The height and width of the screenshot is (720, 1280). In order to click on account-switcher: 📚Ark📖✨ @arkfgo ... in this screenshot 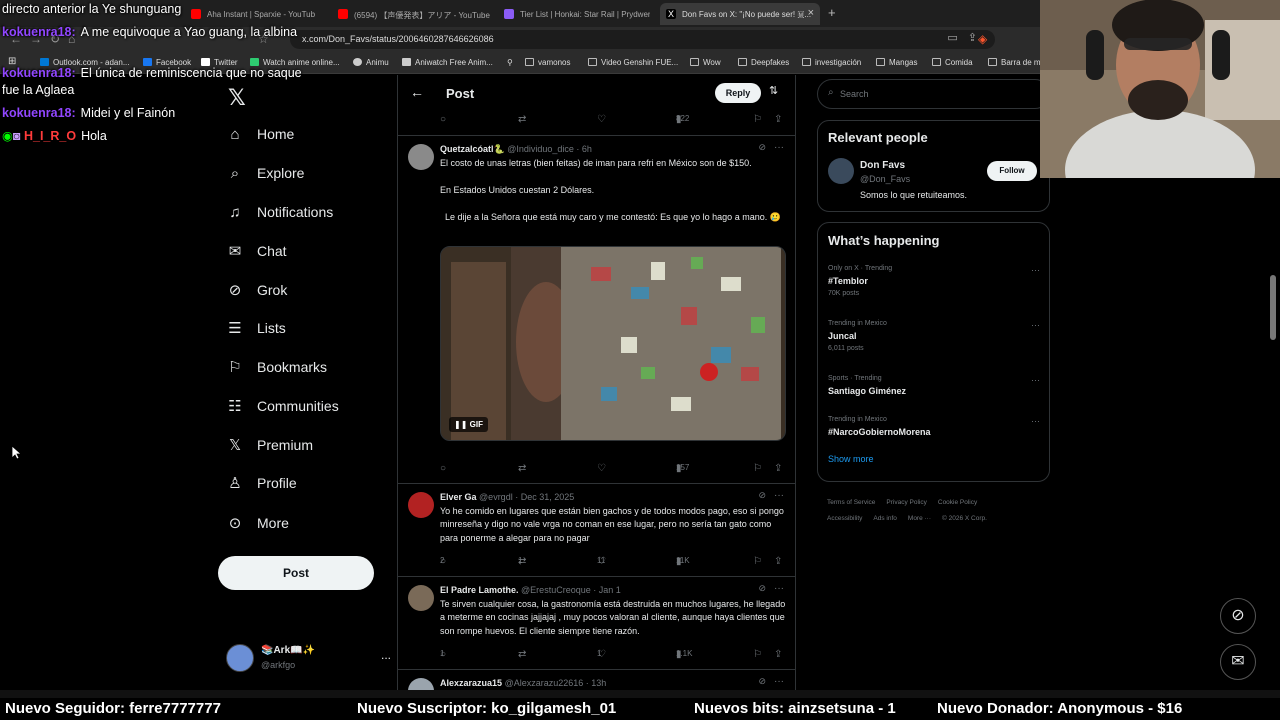, I will do `click(308, 660)`.